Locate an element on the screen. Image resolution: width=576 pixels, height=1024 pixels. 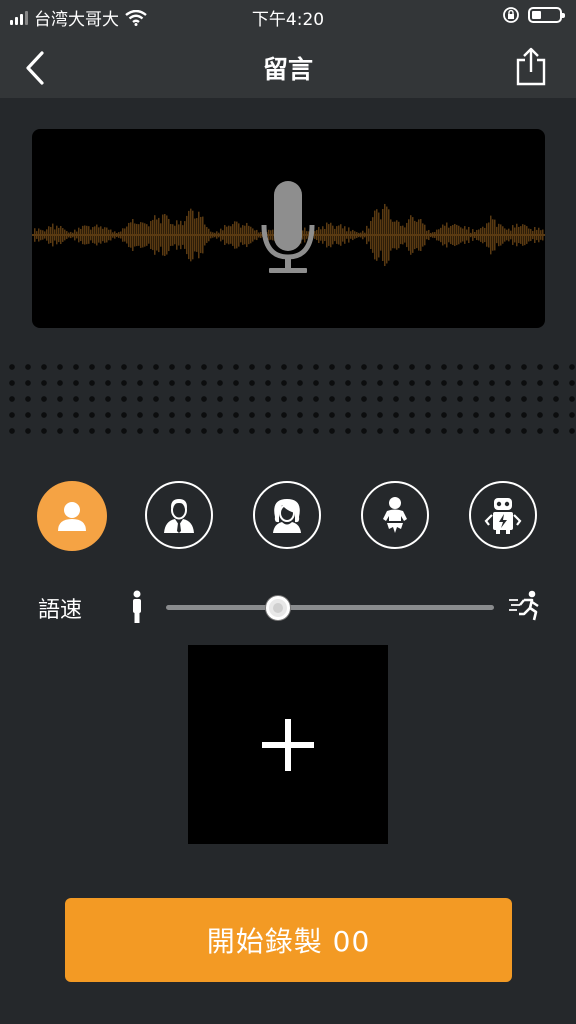
speed-slider-track is located at coordinates (330, 607).